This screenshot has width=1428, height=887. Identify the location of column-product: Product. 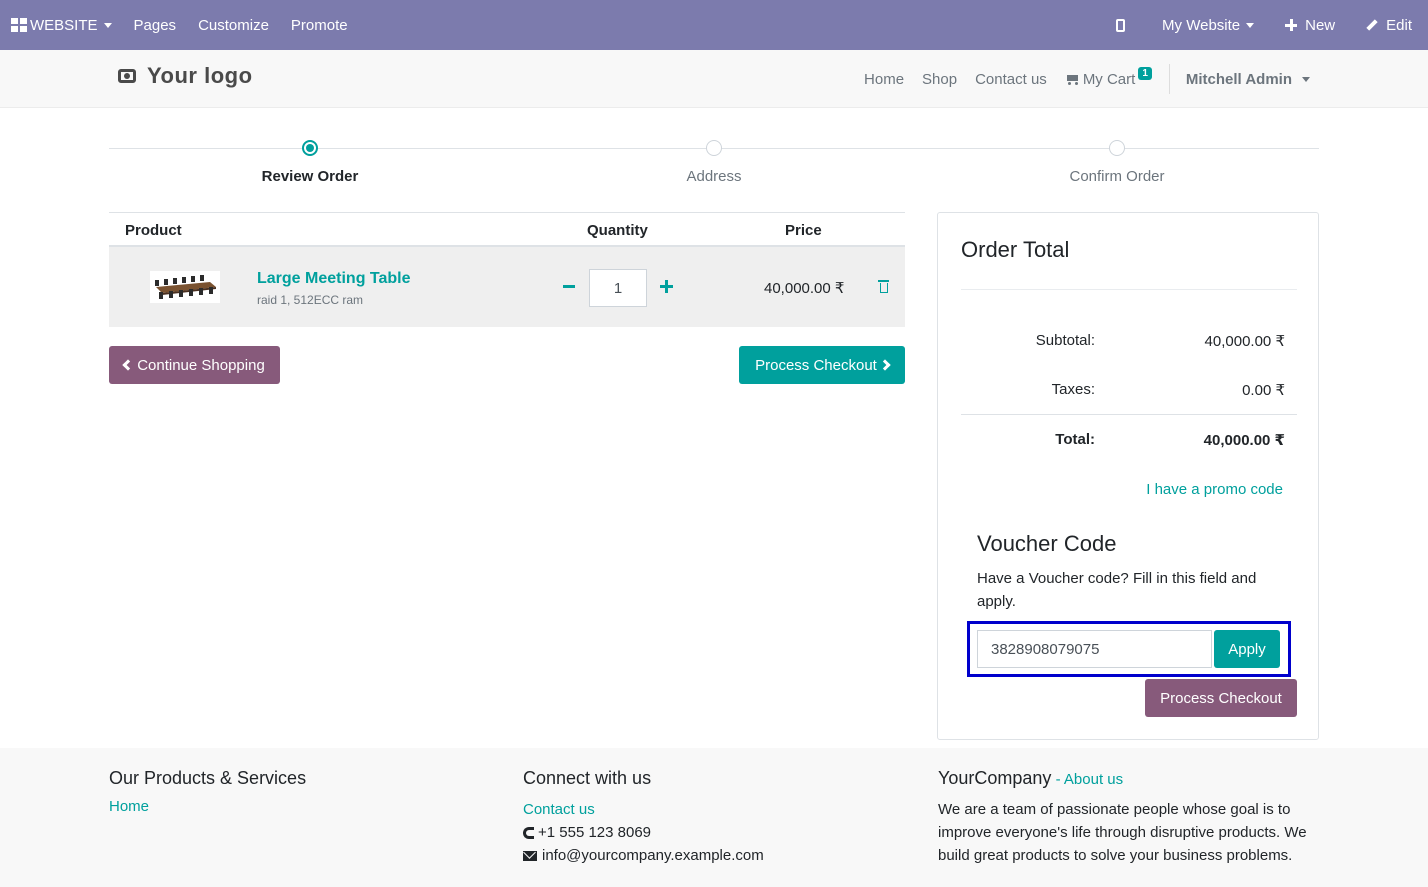
(153, 230).